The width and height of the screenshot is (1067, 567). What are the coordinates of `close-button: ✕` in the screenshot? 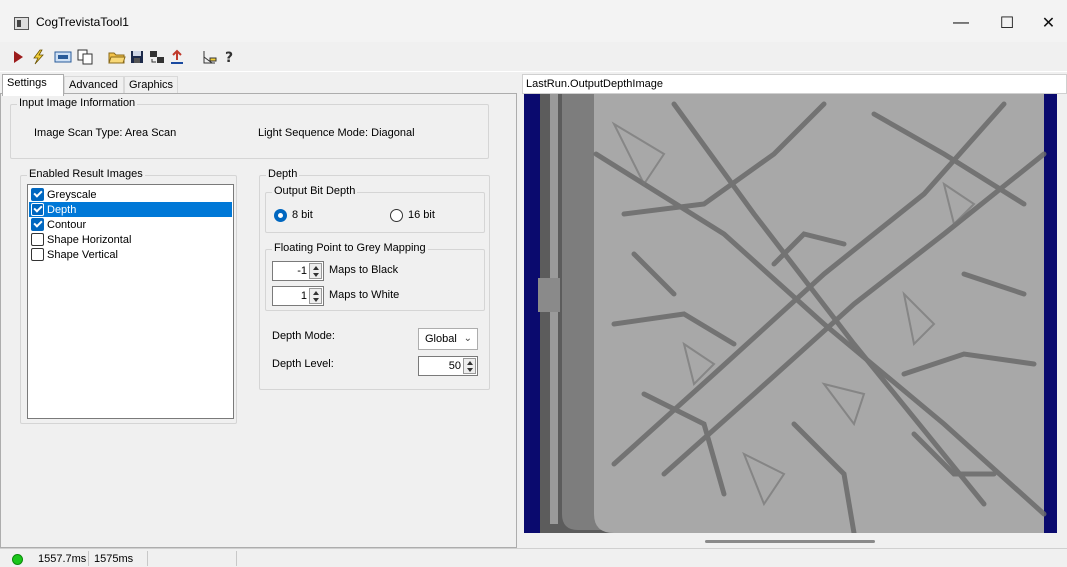 It's located at (1048, 23).